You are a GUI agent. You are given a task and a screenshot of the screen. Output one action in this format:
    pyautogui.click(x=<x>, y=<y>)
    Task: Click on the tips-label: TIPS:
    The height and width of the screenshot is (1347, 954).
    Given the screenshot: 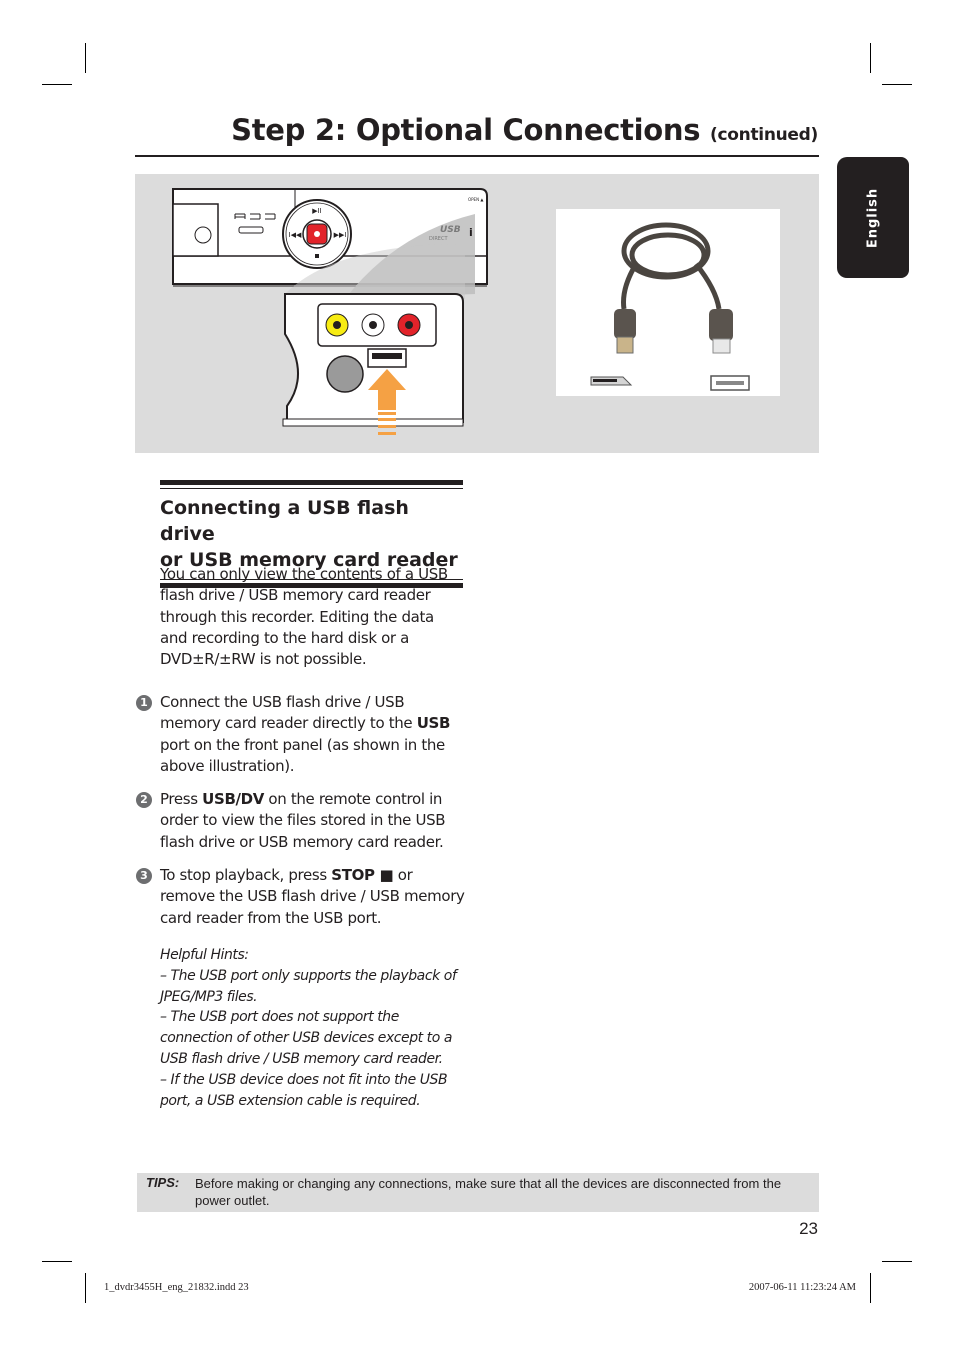 What is the action you would take?
    pyautogui.click(x=163, y=1182)
    